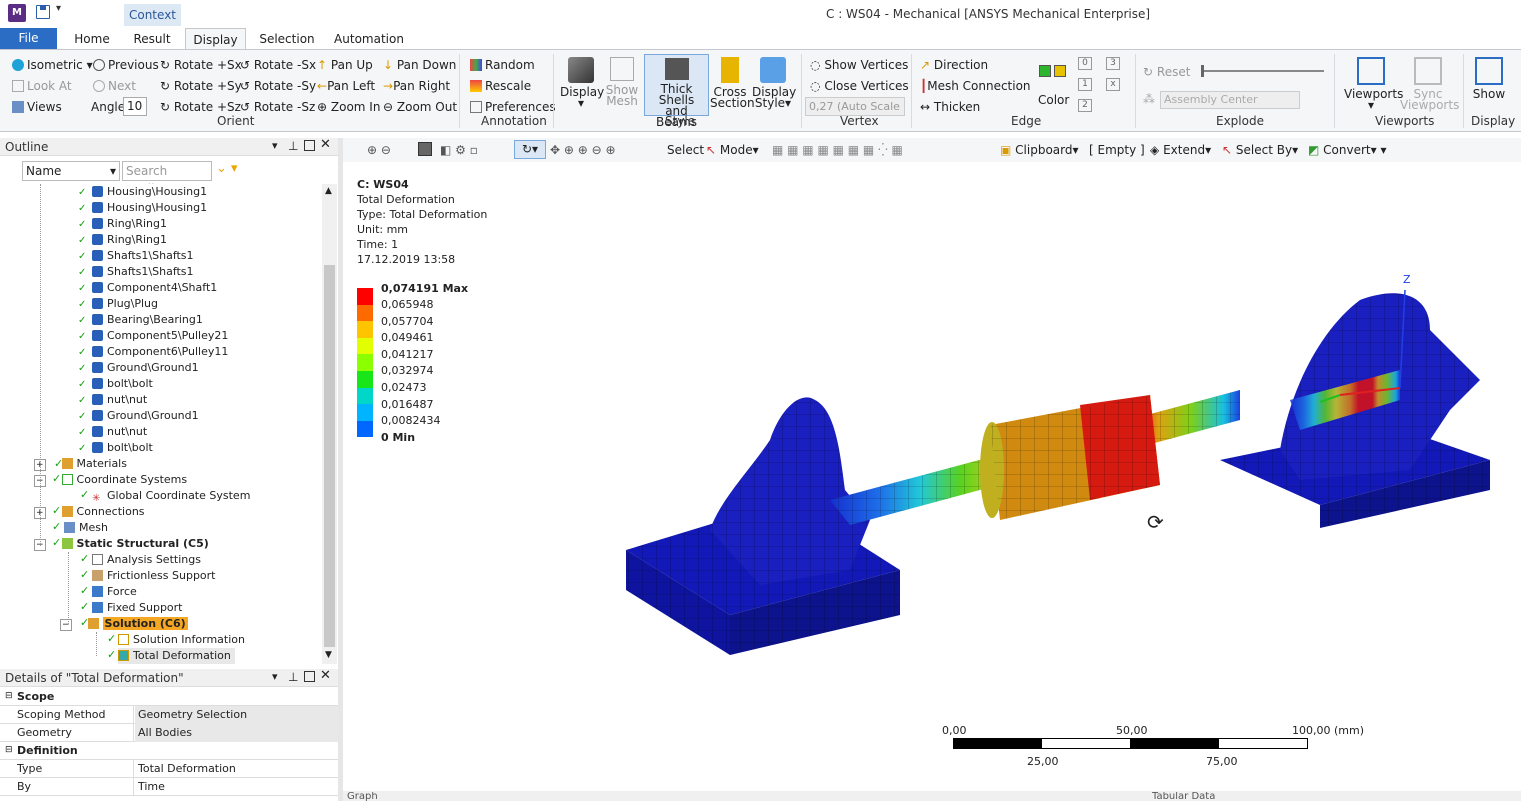 This screenshot has width=1521, height=801. I want to click on tab-automation: Automation, so click(369, 39).